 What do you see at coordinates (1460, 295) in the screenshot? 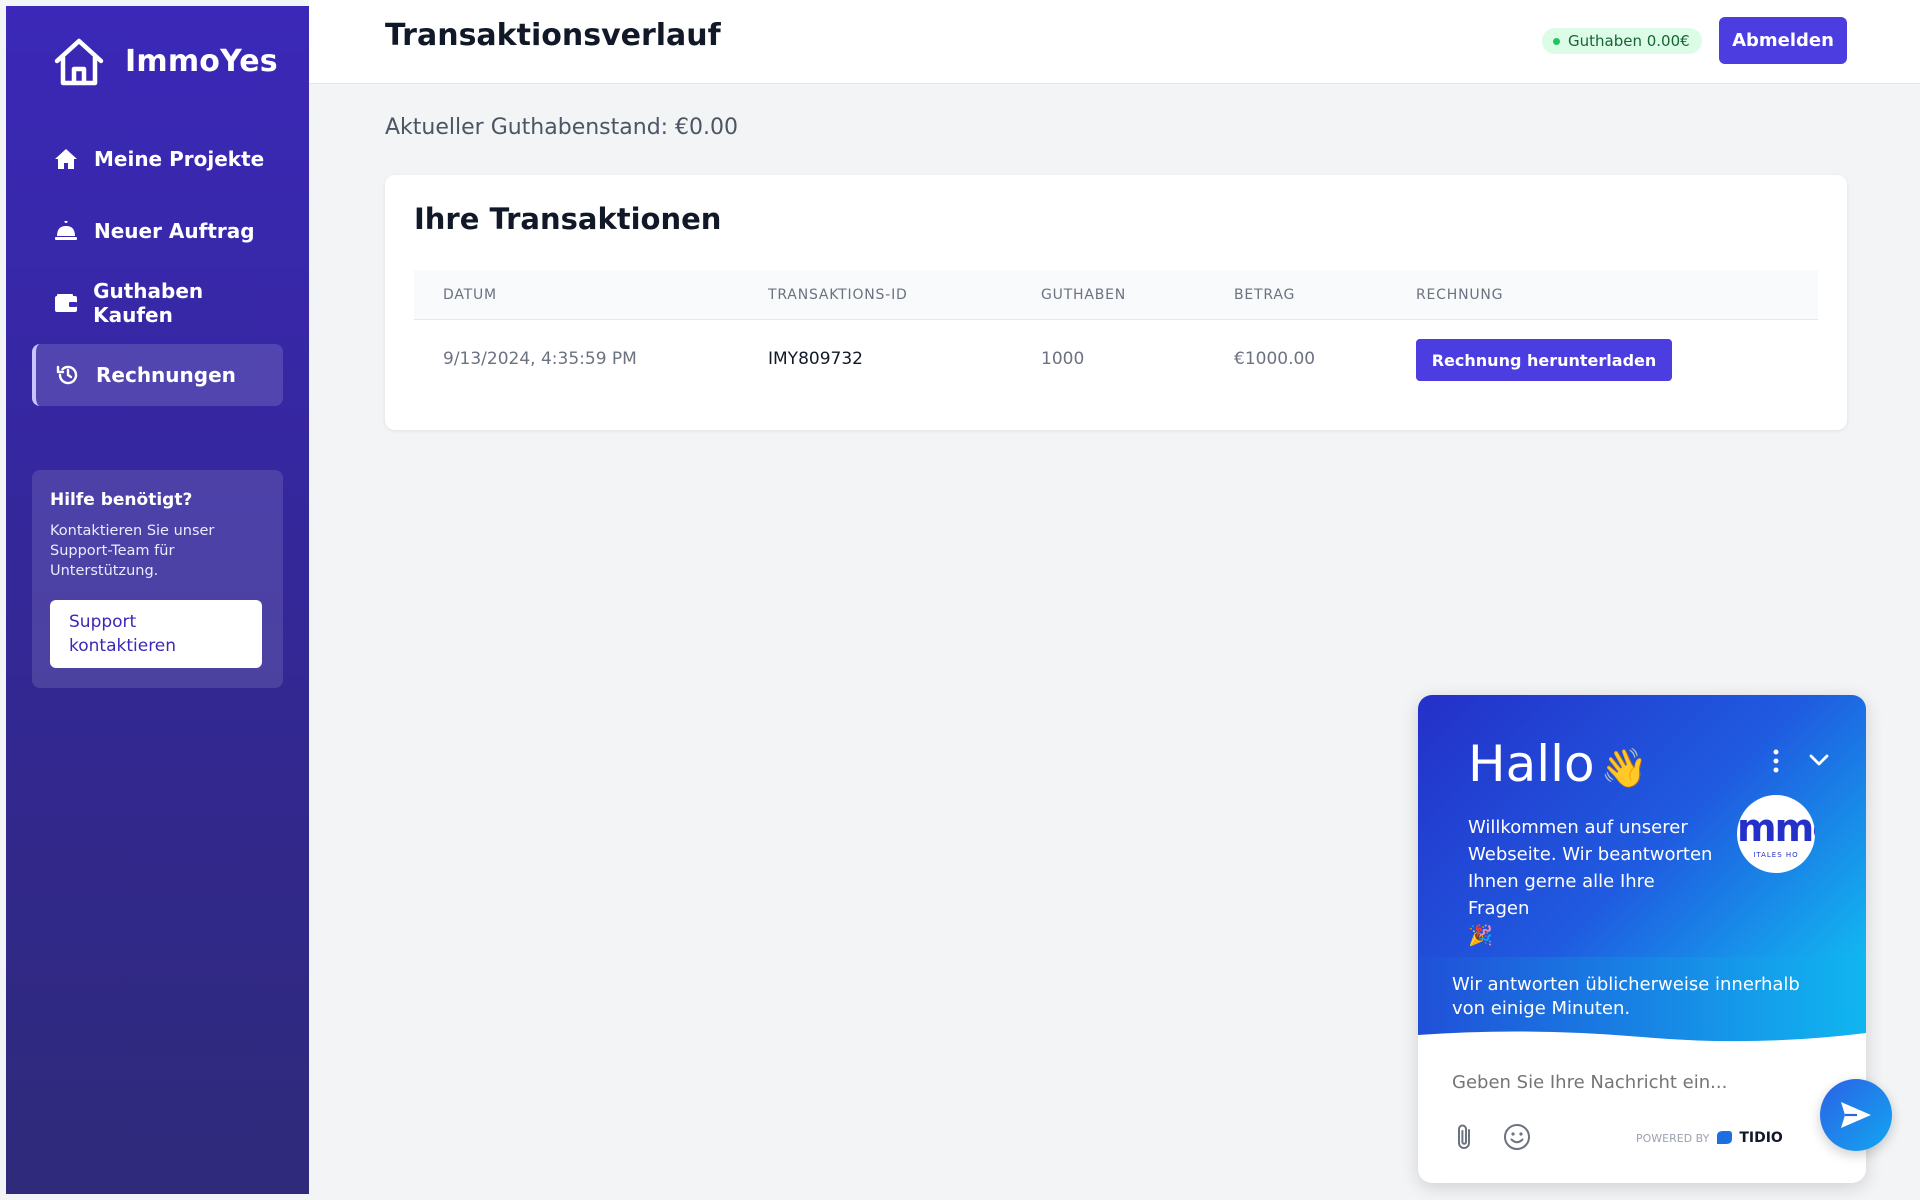
I see `column-header-rechnung: RECHNUNG` at bounding box center [1460, 295].